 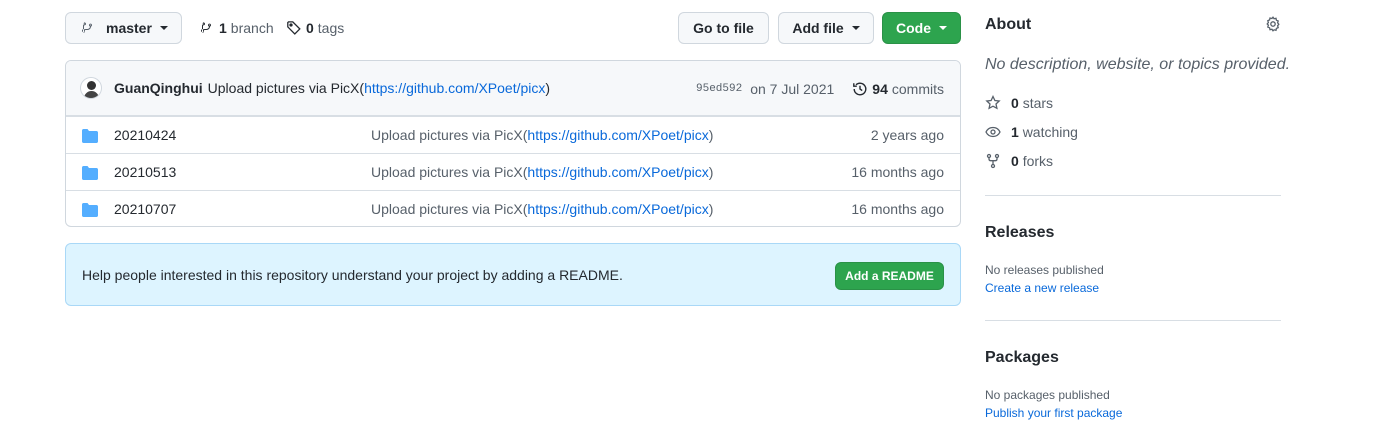 What do you see at coordinates (860, 88) in the screenshot?
I see `history-icon` at bounding box center [860, 88].